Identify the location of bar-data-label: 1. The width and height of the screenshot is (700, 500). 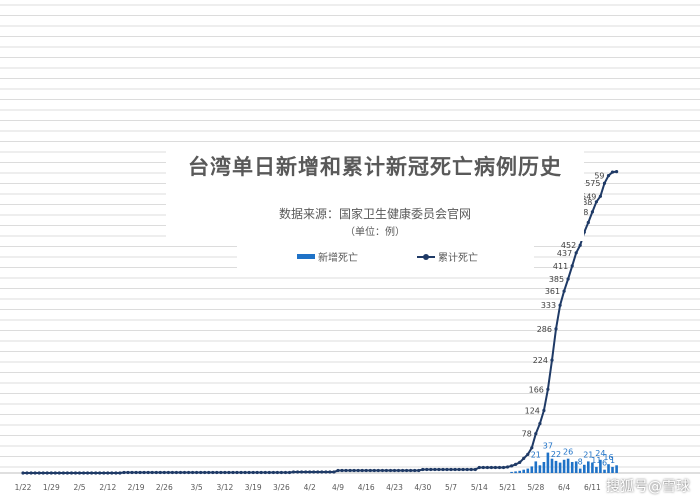
(612, 460).